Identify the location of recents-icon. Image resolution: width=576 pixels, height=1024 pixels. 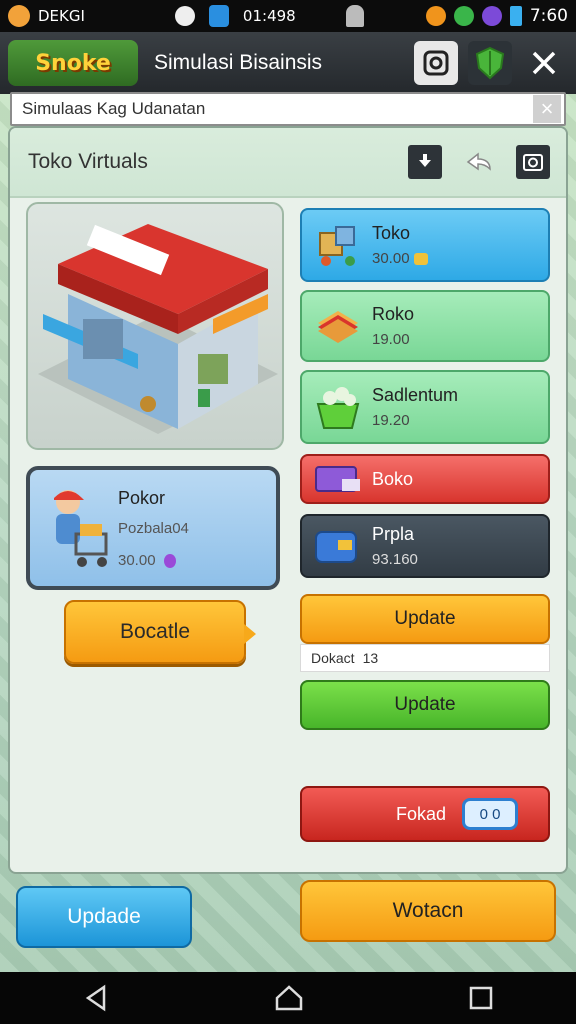
(481, 998).